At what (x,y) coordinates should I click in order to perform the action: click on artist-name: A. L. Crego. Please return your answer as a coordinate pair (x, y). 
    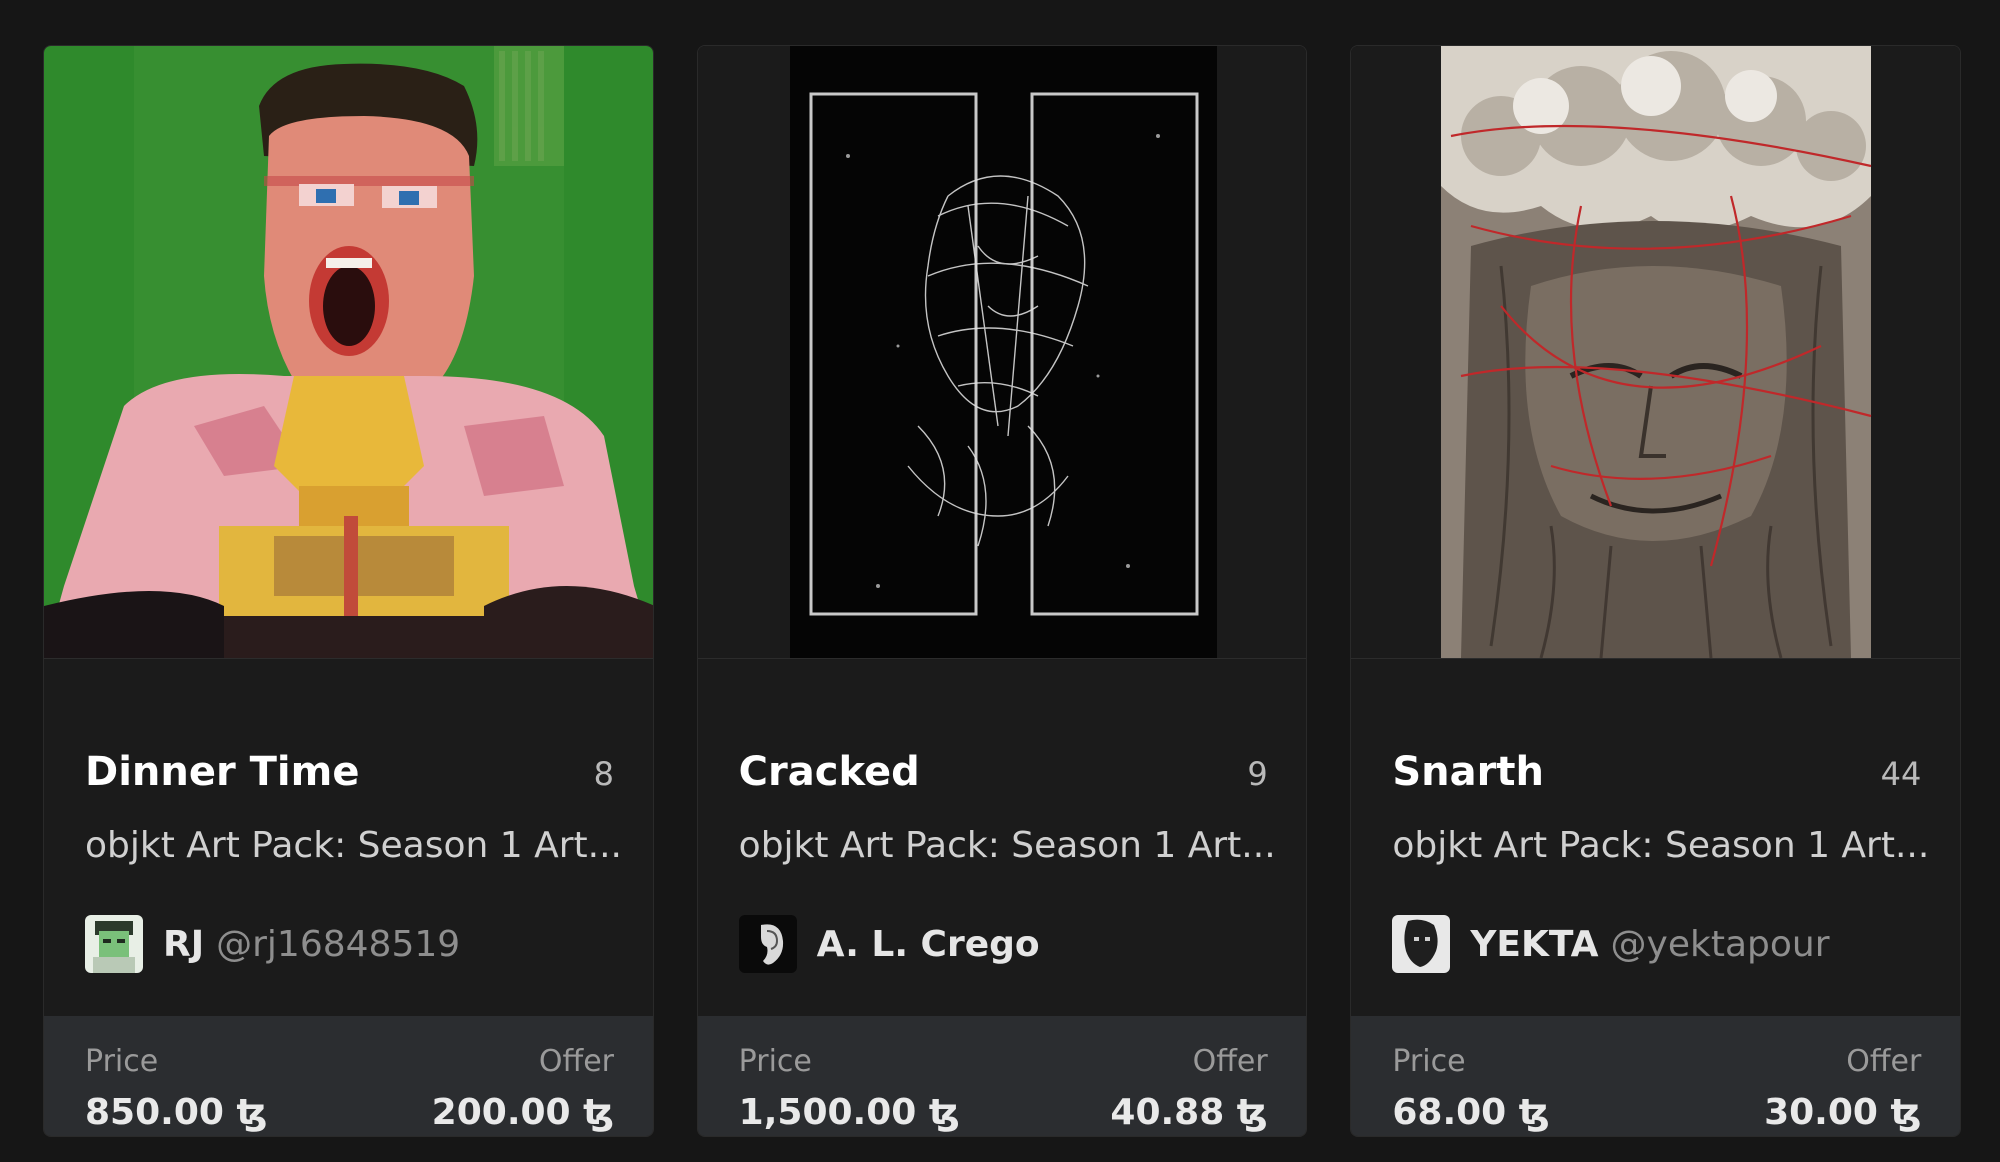
    Looking at the image, I should click on (928, 944).